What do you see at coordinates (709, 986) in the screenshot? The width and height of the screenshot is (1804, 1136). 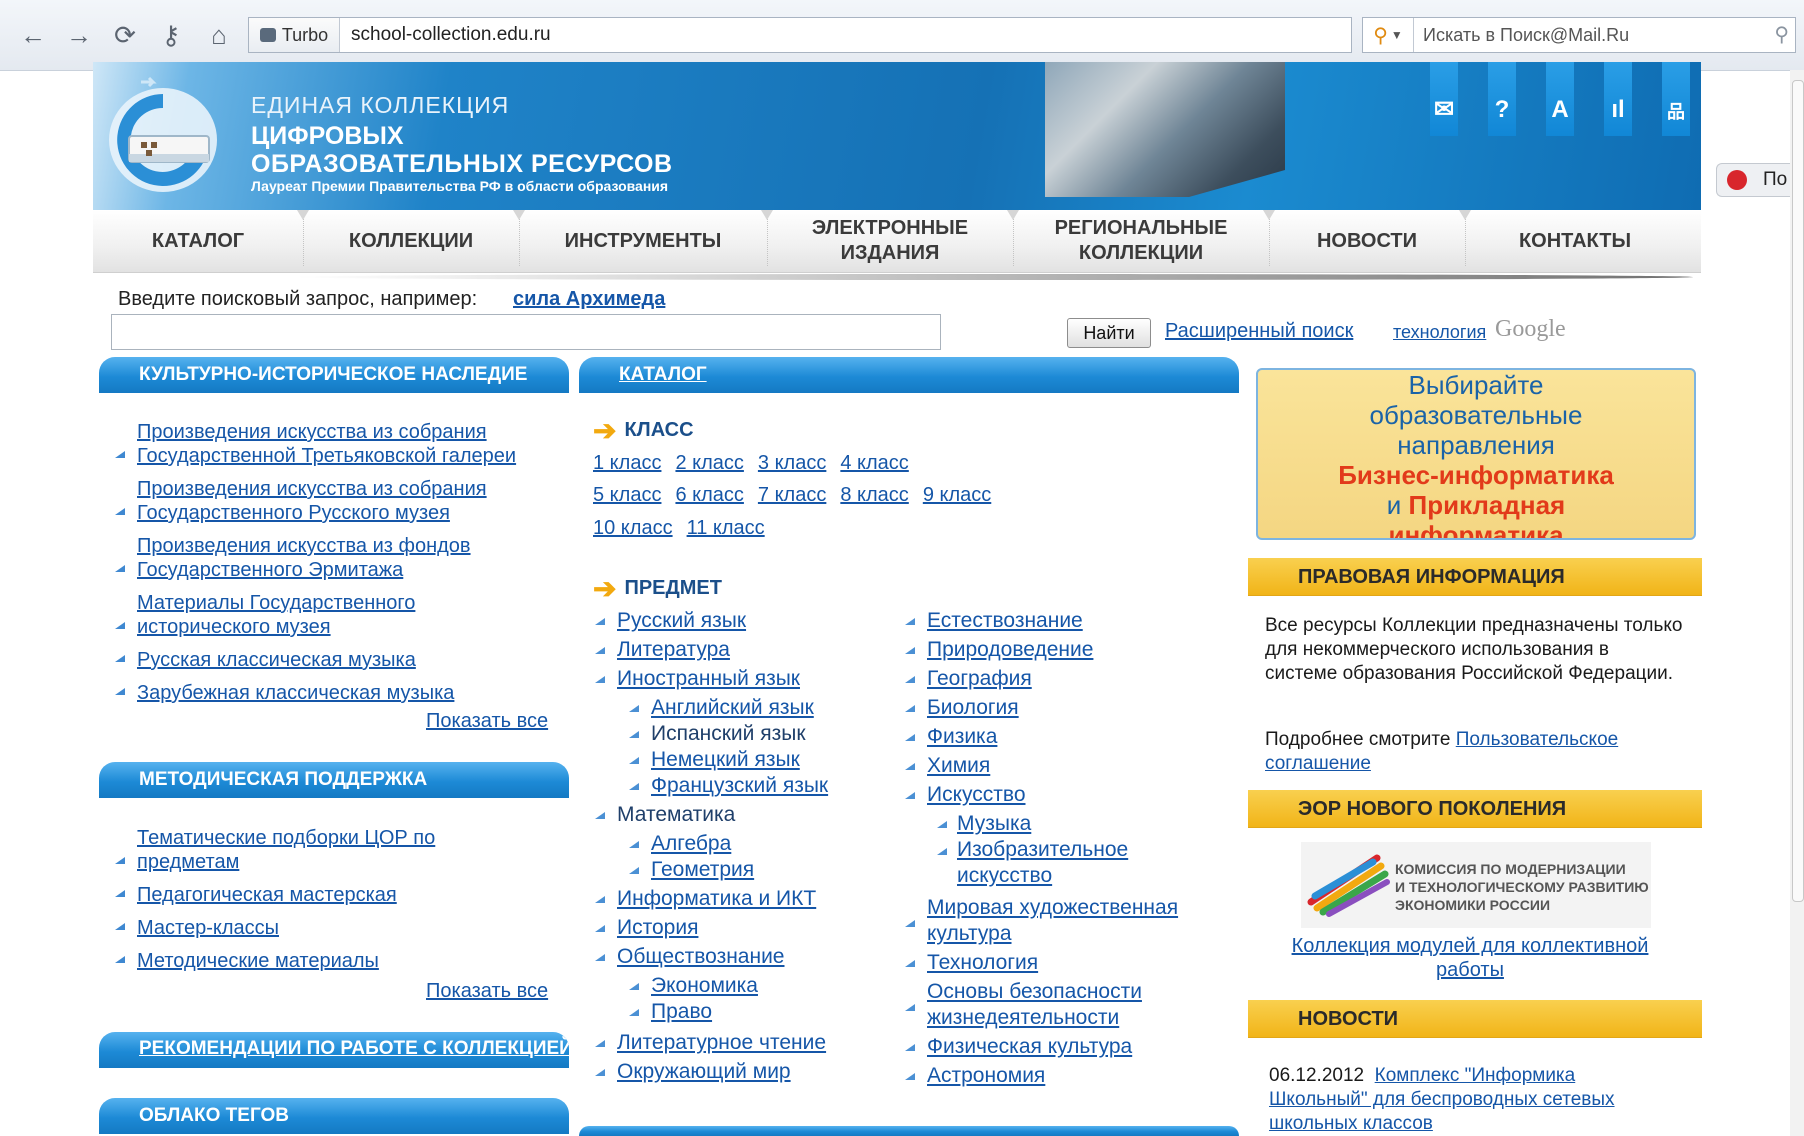 I see `subject-subitem: Экономика` at bounding box center [709, 986].